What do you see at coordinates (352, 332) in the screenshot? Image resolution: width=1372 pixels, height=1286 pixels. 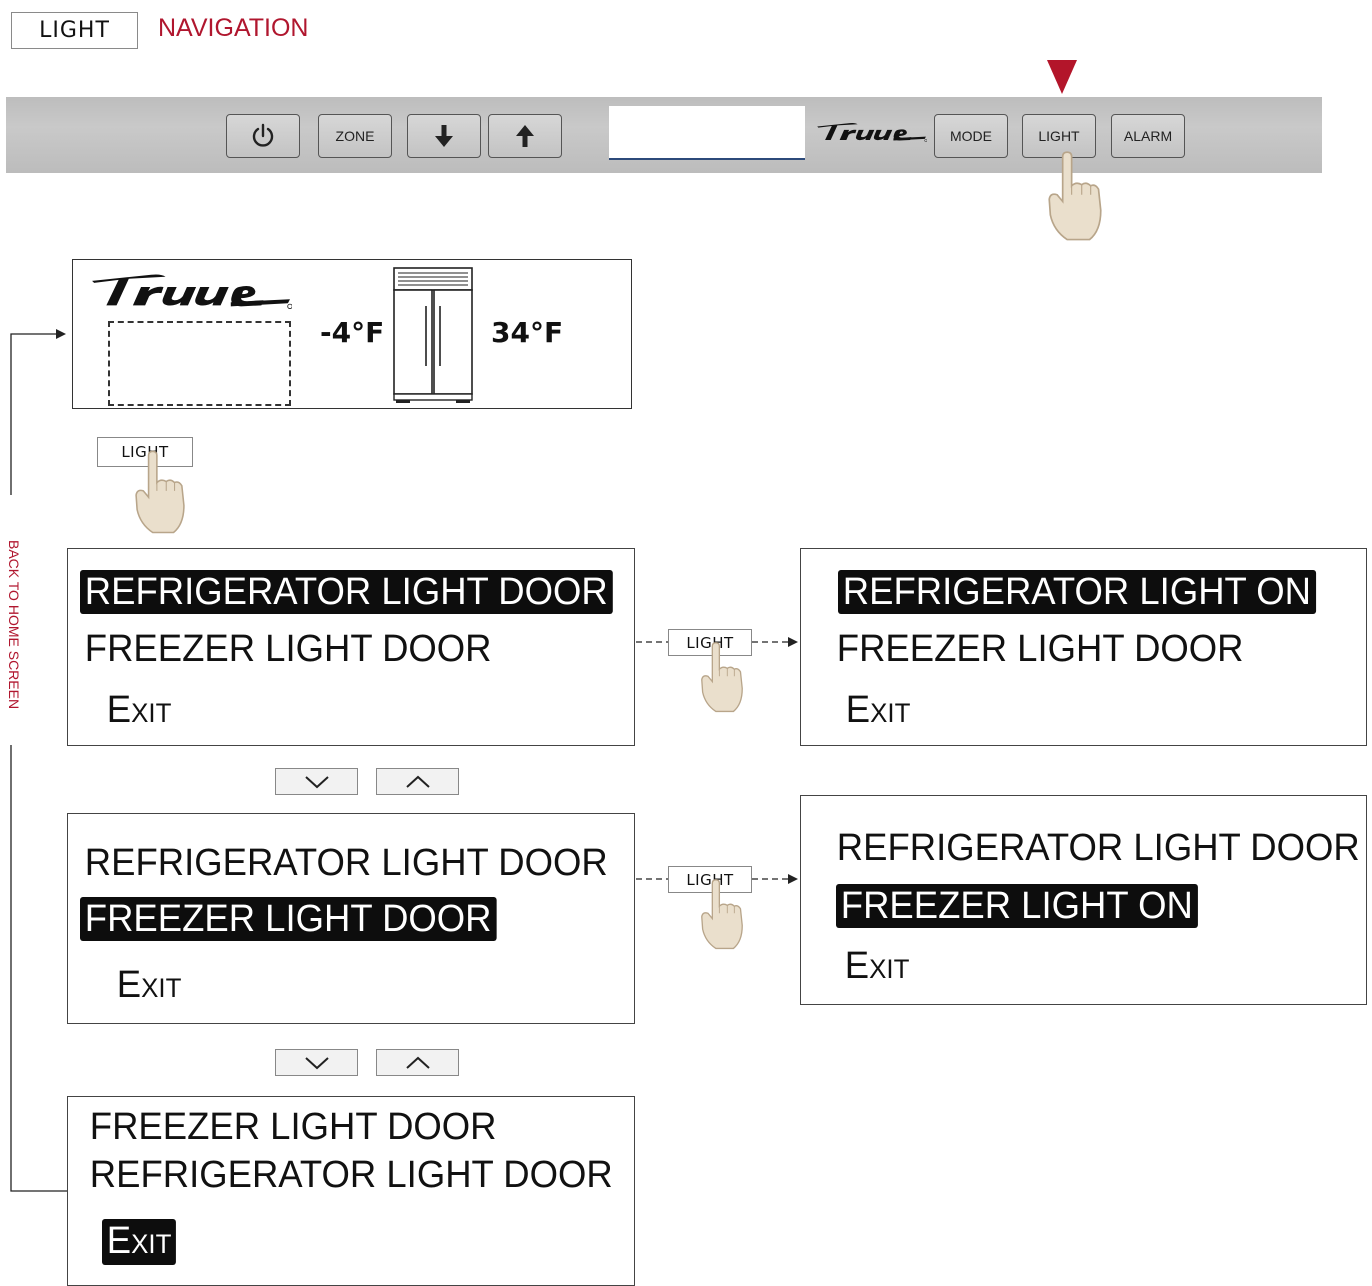 I see `freezer-temp: -4°F` at bounding box center [352, 332].